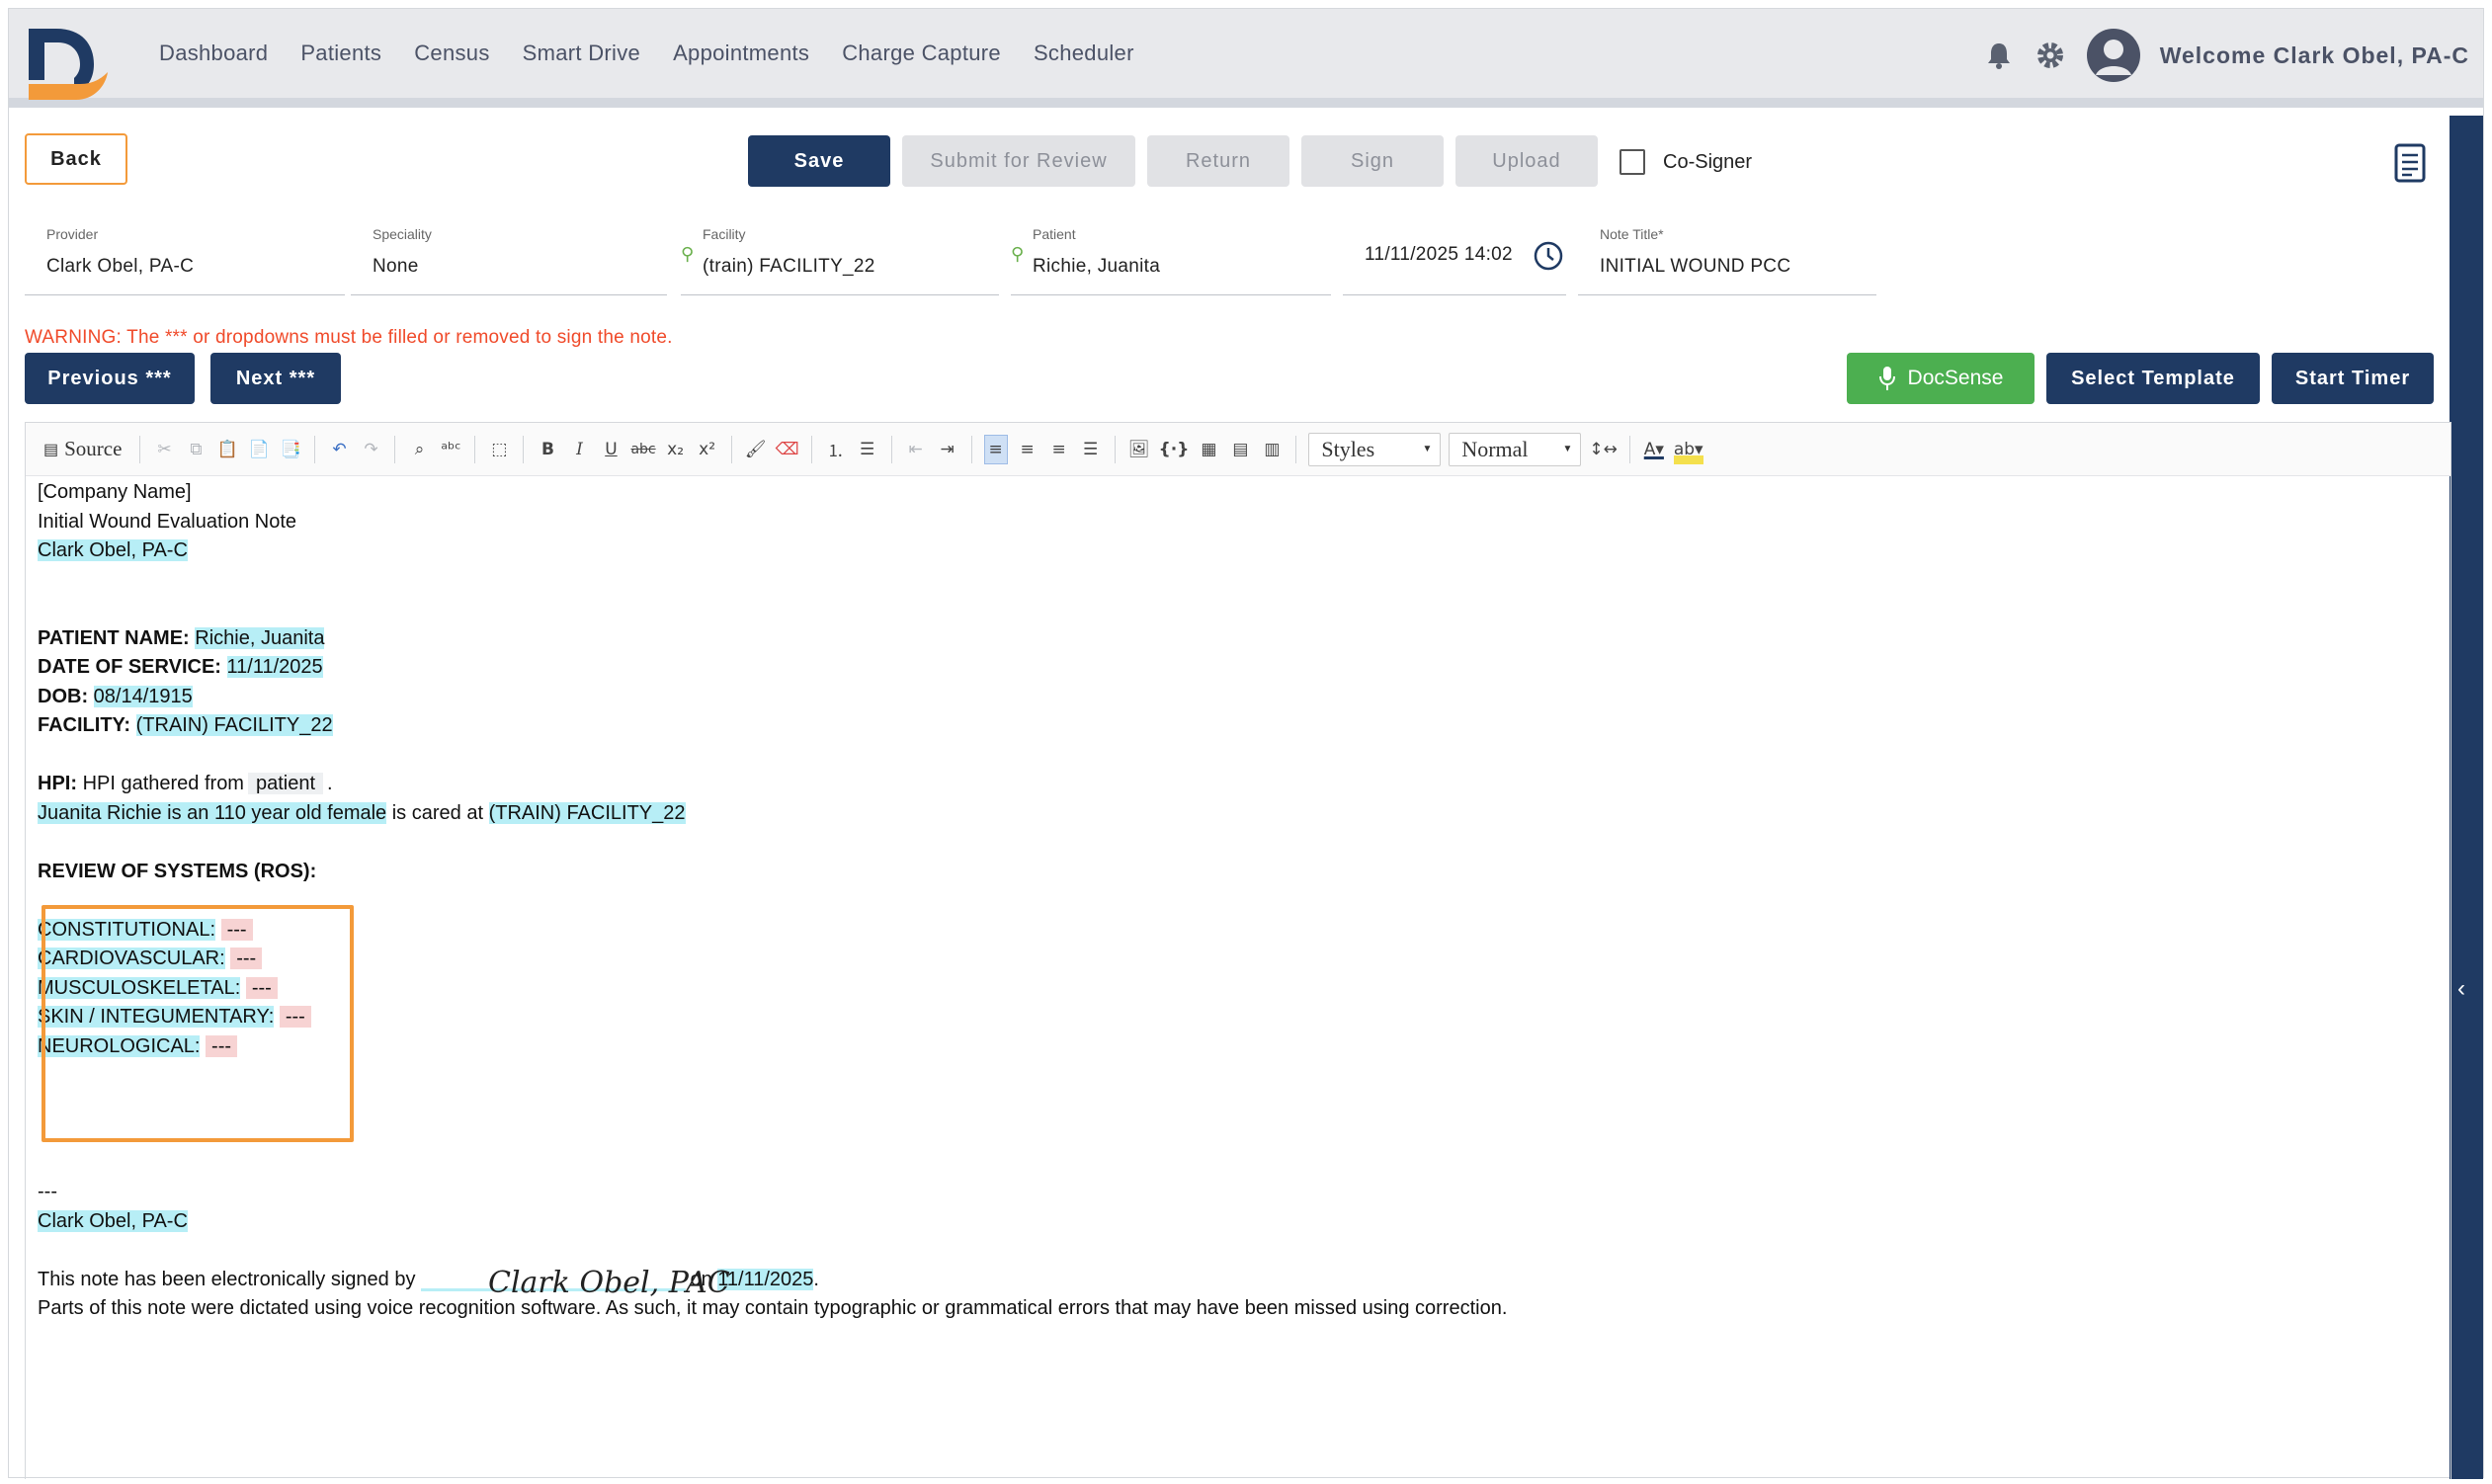  I want to click on nav-census: Census, so click(452, 53).